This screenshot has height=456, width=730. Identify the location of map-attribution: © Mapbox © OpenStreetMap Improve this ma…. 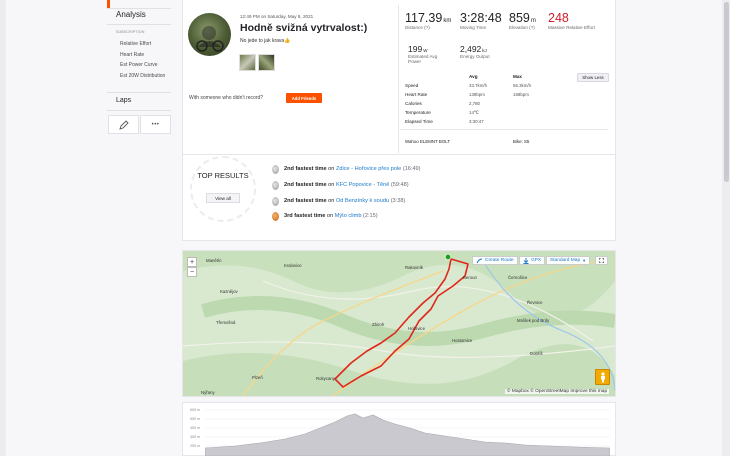
(557, 391).